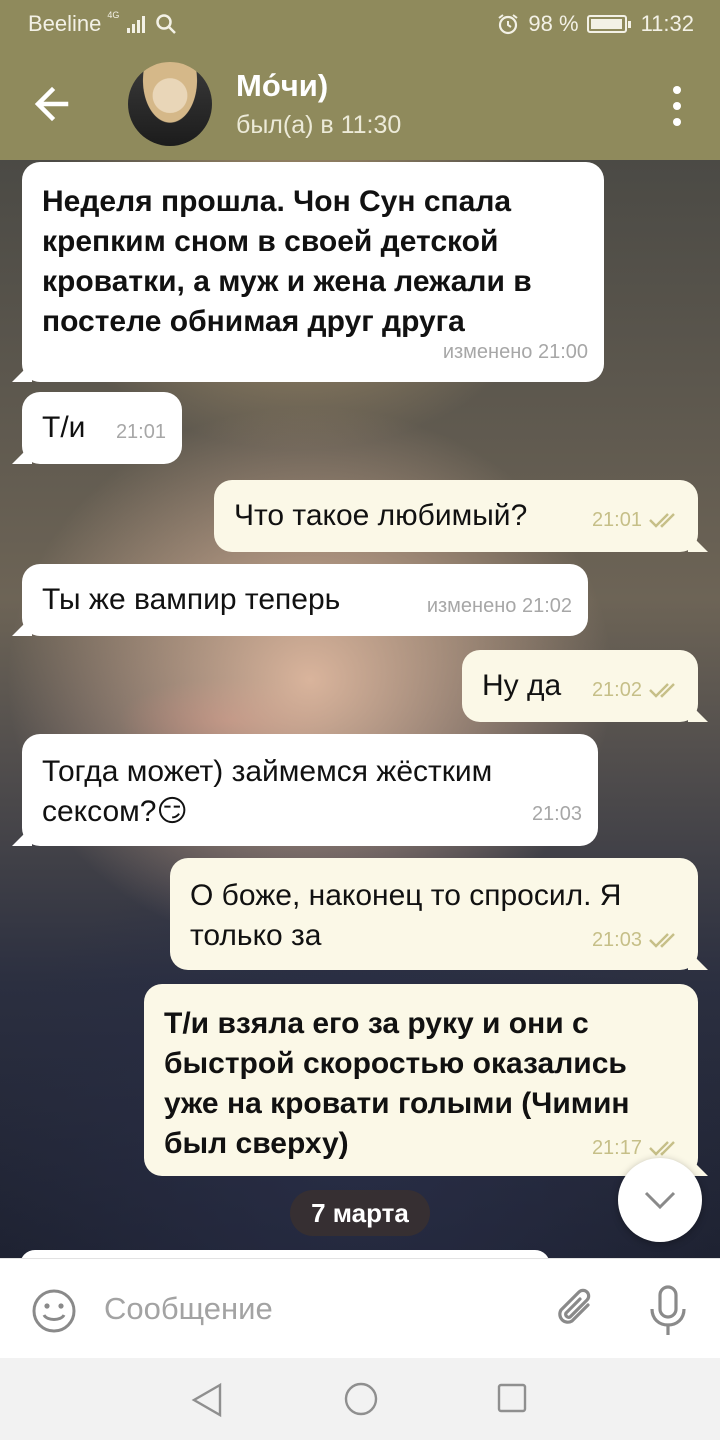 The width and height of the screenshot is (720, 1440). Describe the element at coordinates (508, 24) in the screenshot. I see `alarm-icon` at that location.